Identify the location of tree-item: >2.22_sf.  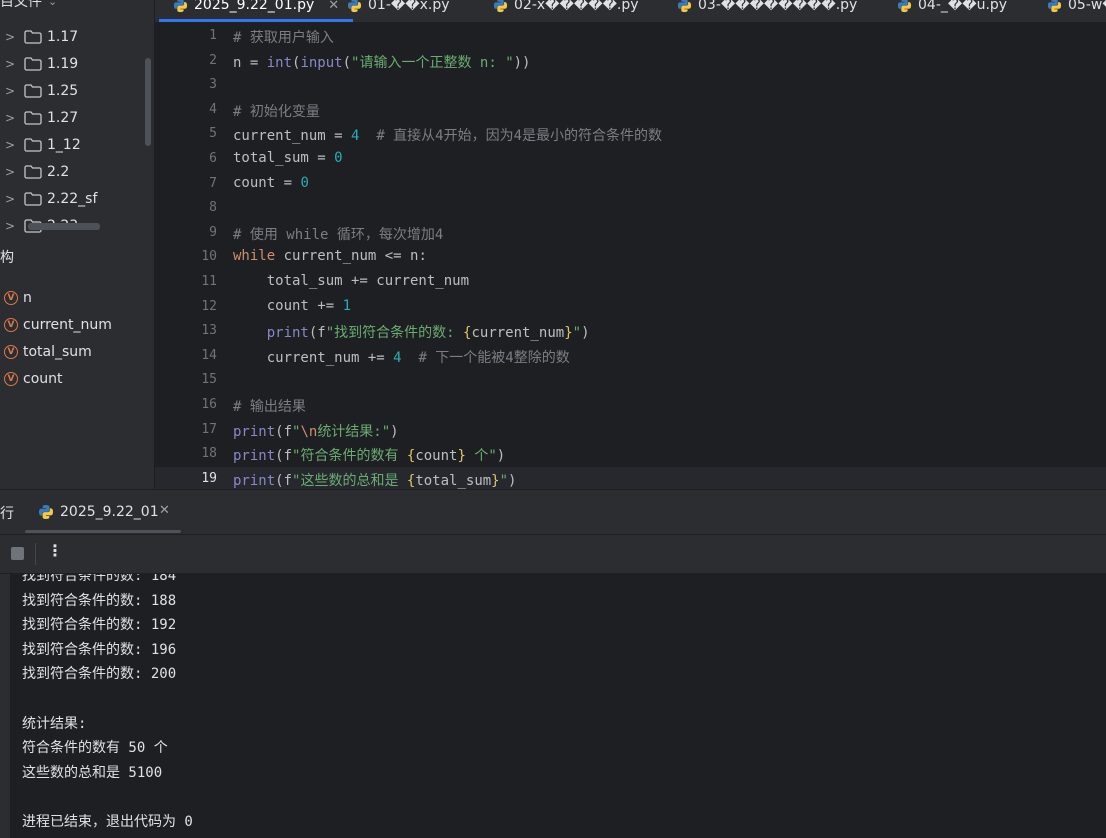
(48, 199).